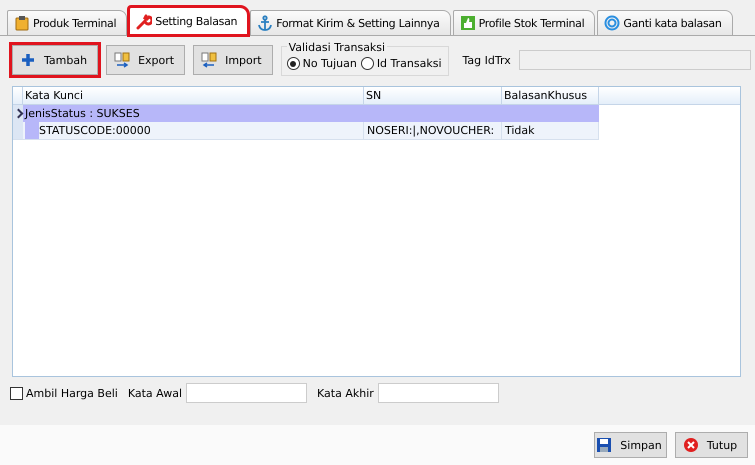 This screenshot has height=465, width=755. What do you see at coordinates (55, 60) in the screenshot?
I see `toolbar-button: Tambah` at bounding box center [55, 60].